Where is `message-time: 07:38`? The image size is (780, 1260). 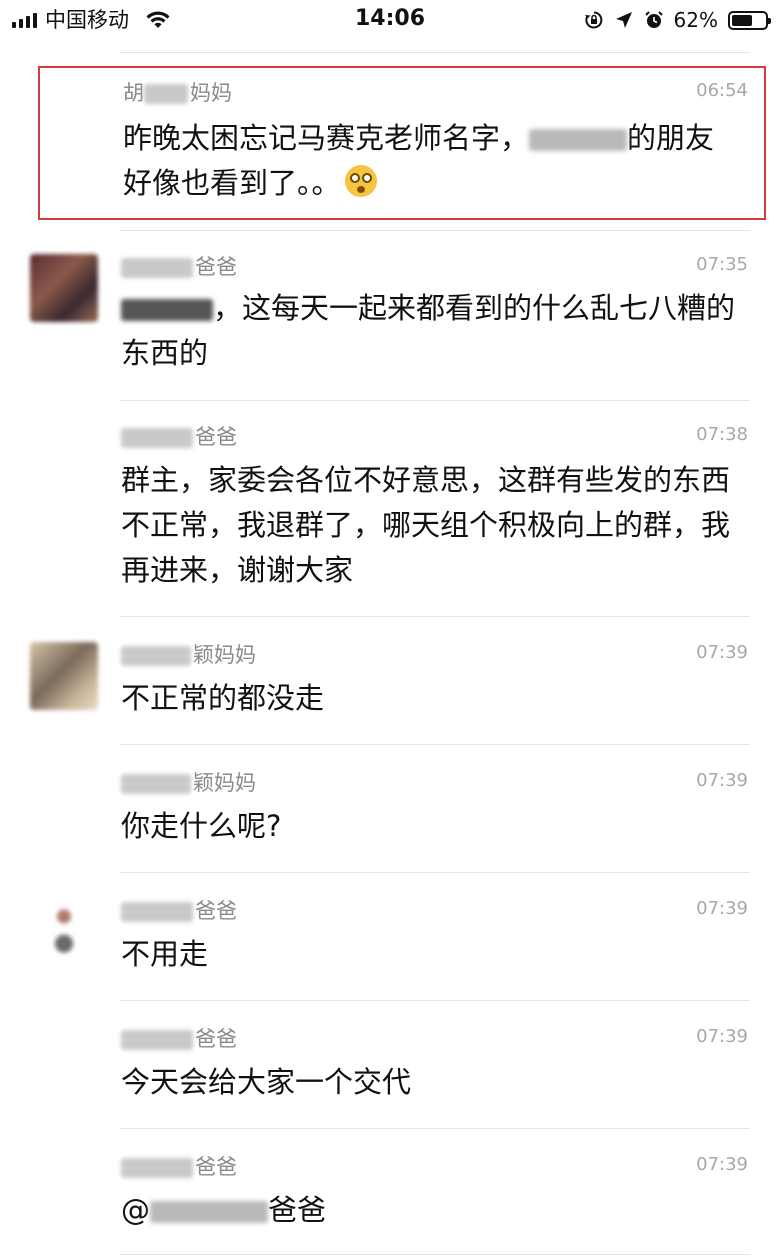
message-time: 07:38 is located at coordinates (722, 434).